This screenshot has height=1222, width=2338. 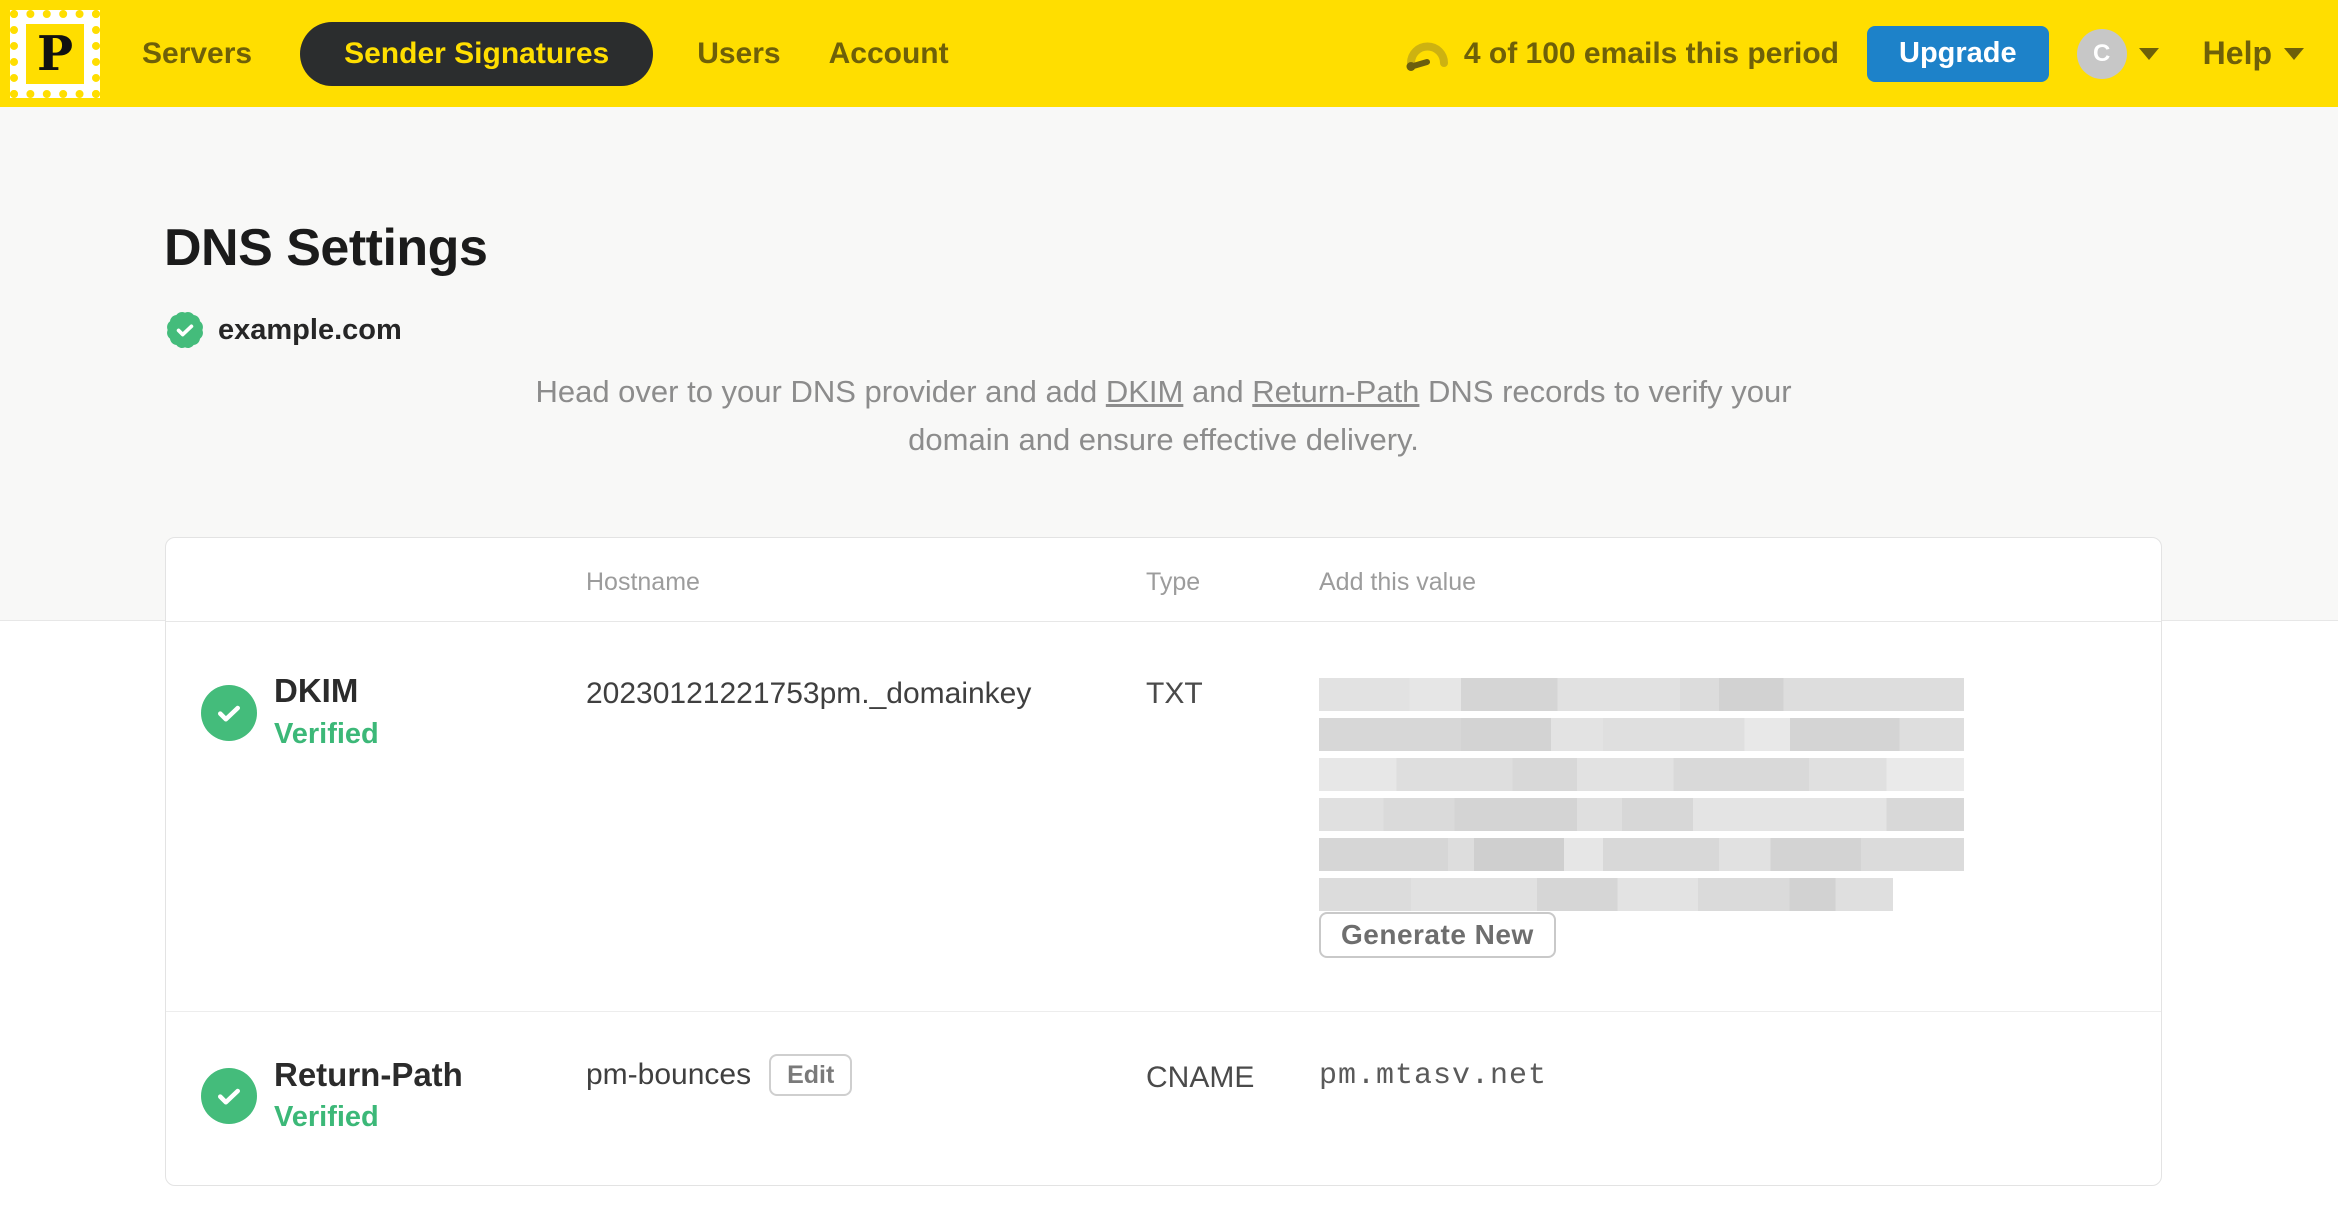 I want to click on column-header-hostname: Hostname, so click(x=643, y=582).